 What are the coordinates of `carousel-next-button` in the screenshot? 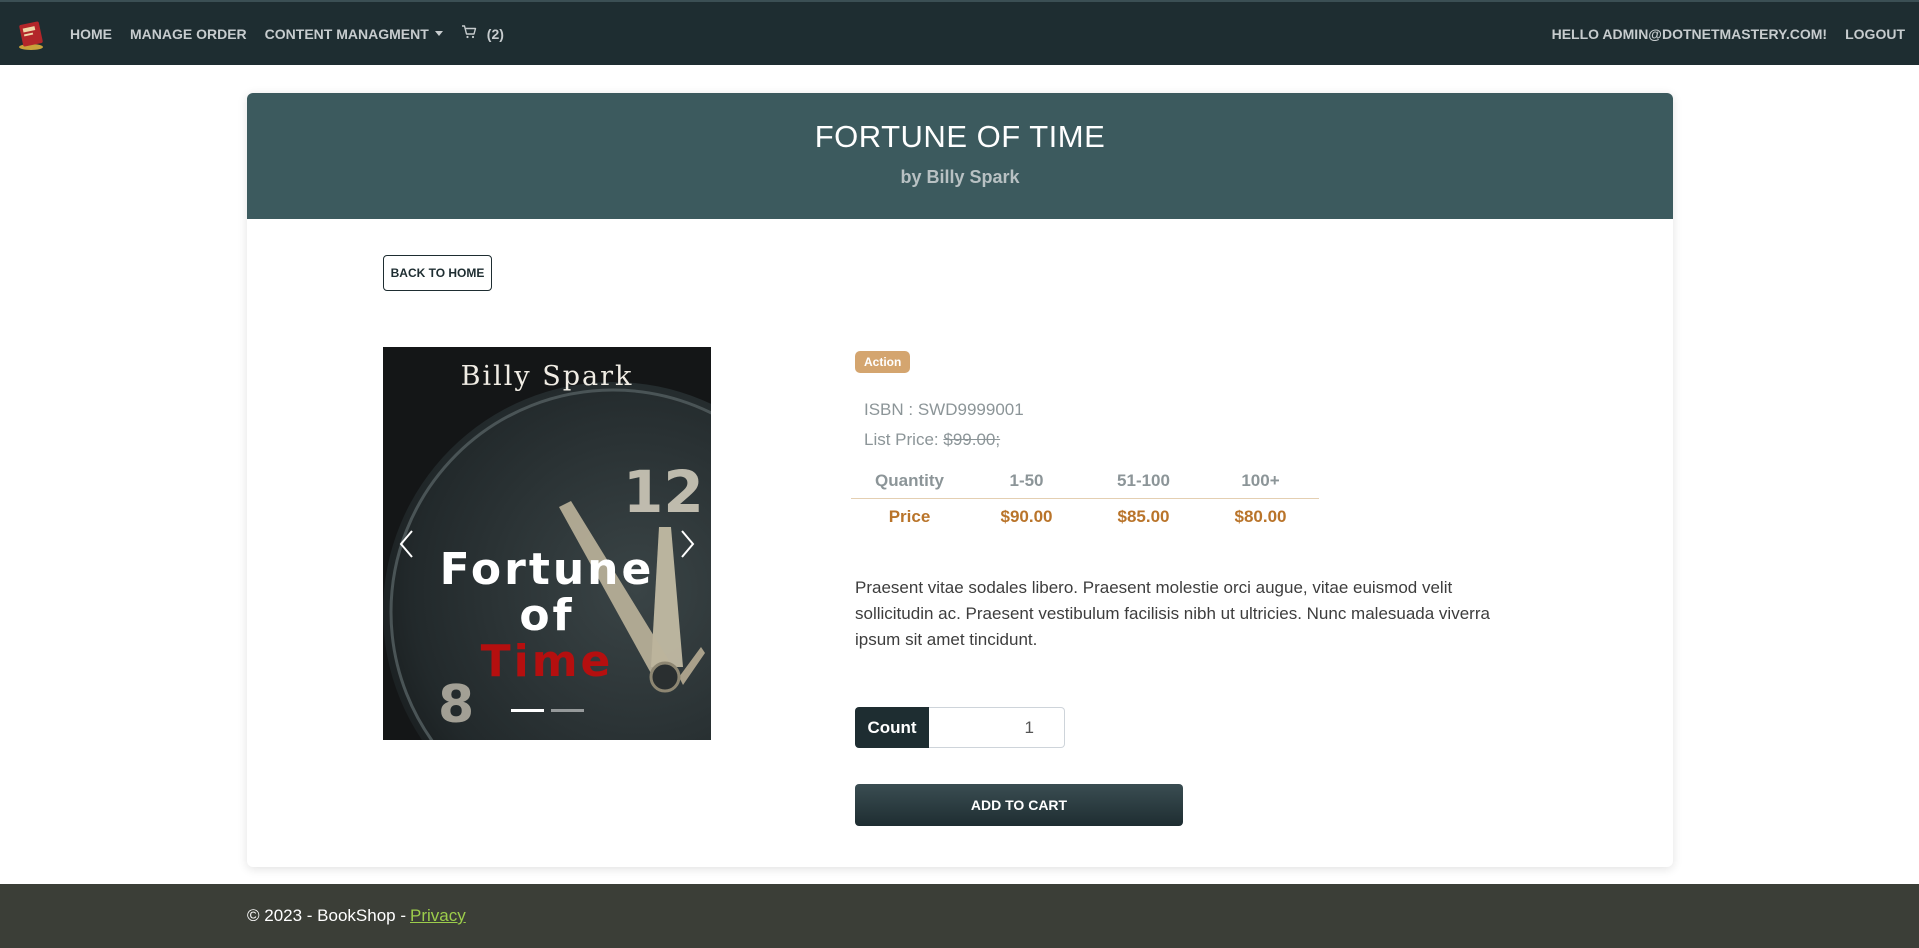 It's located at (688, 544).